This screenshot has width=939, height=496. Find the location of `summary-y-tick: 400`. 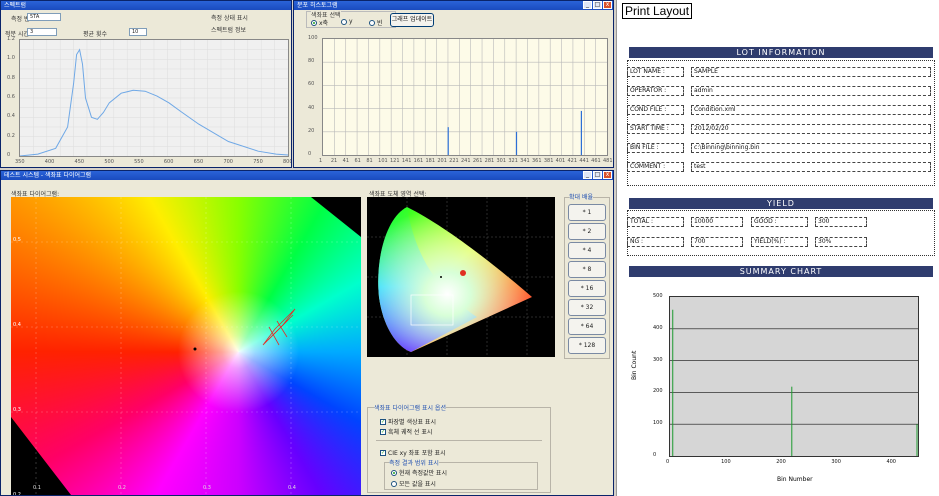

summary-y-tick: 400 is located at coordinates (658, 327).